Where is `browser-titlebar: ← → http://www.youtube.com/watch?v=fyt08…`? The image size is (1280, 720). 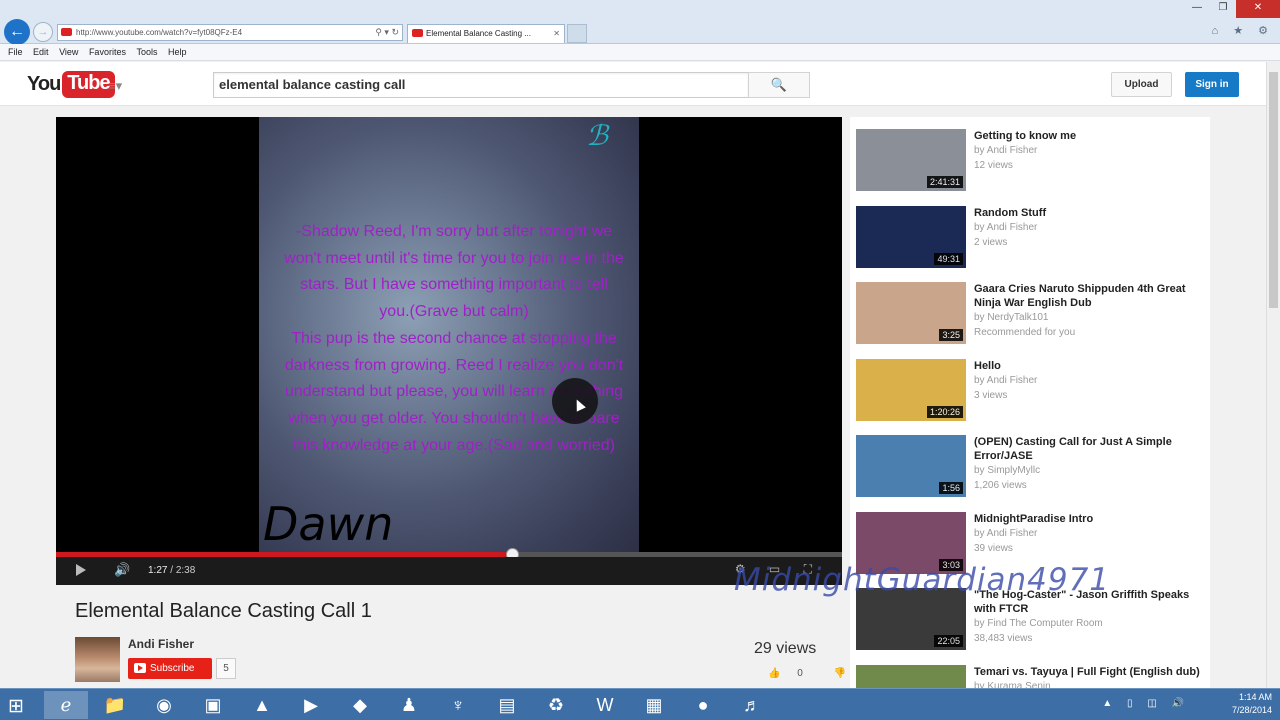
browser-titlebar: ← → http://www.youtube.com/watch?v=fyt08… is located at coordinates (640, 22).